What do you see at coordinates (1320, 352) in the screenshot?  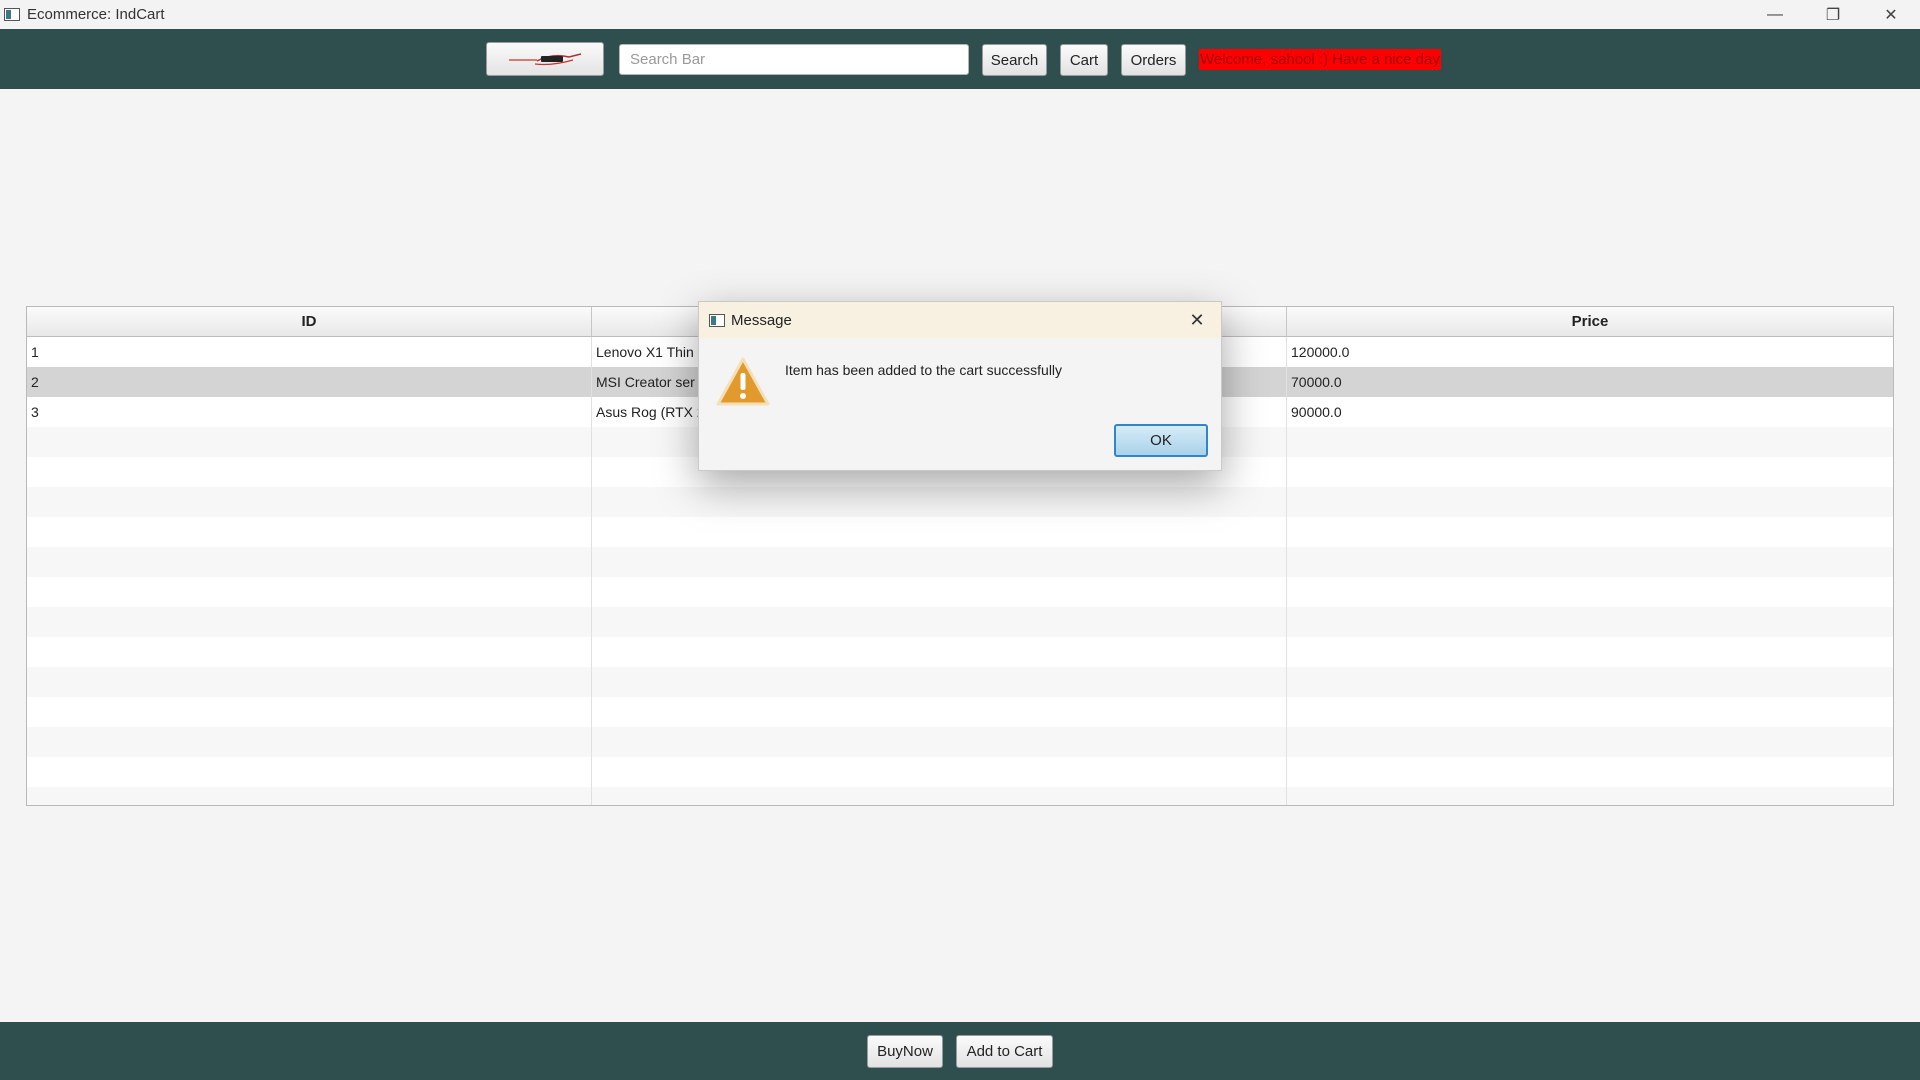 I see `cell-price: 120000.0` at bounding box center [1320, 352].